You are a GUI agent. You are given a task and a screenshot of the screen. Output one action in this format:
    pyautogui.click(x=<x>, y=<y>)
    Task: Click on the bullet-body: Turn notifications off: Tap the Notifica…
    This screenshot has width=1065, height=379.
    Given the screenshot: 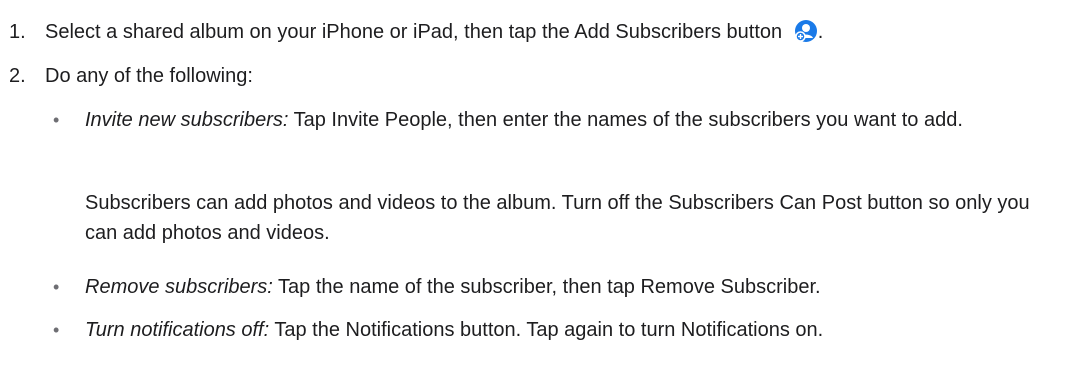 What is the action you would take?
    pyautogui.click(x=495, y=330)
    